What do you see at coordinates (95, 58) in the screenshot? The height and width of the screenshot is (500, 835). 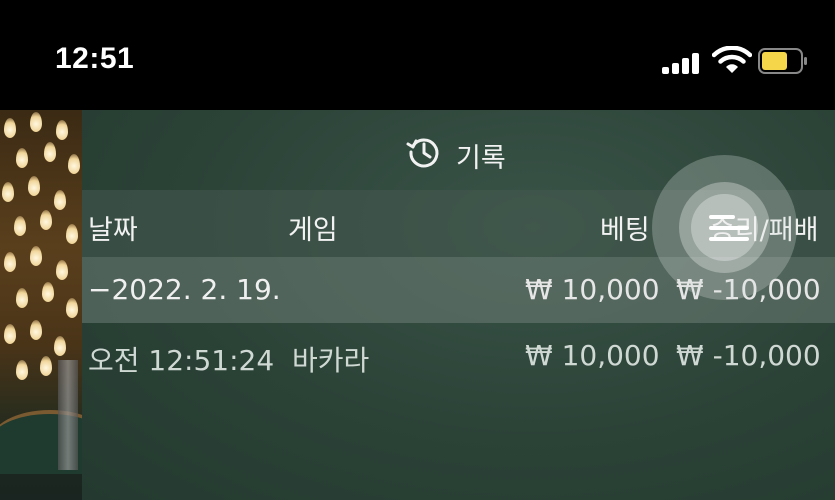 I see `status-time: 12:51` at bounding box center [95, 58].